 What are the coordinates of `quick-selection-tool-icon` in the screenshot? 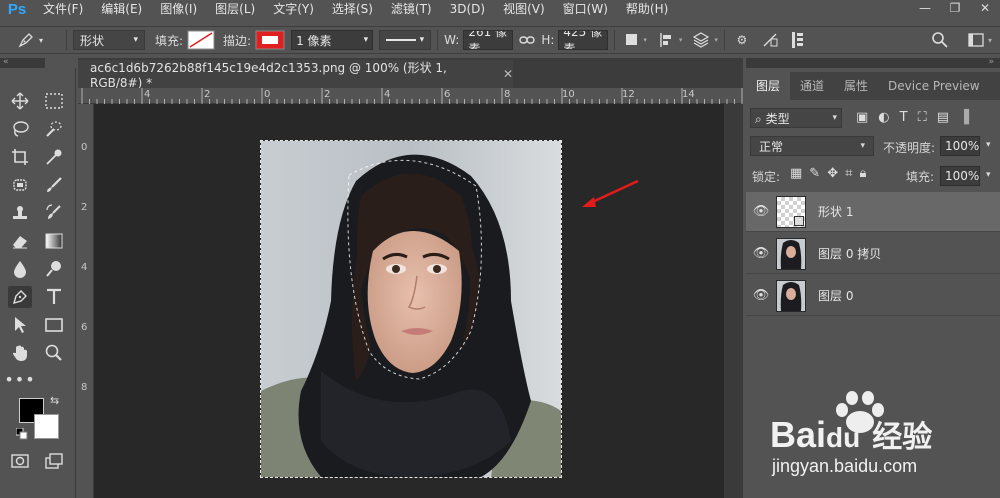 It's located at (54, 129).